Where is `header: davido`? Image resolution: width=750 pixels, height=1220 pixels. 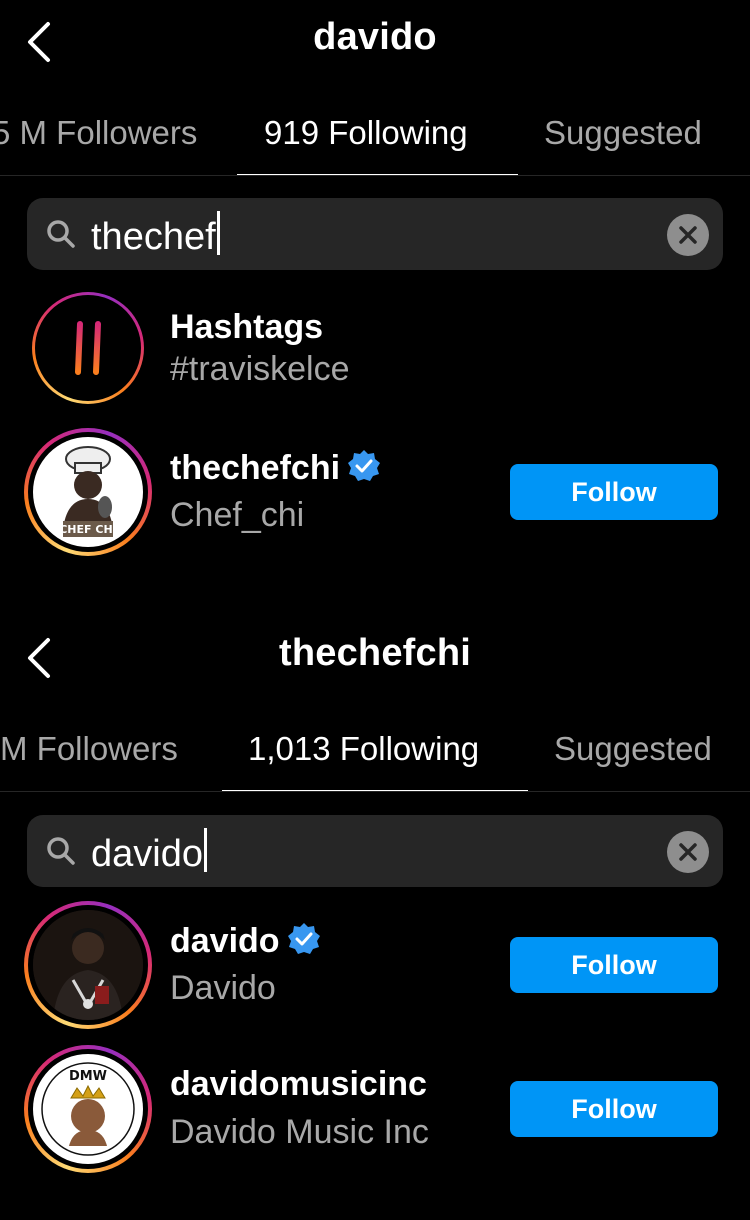 header: davido is located at coordinates (375, 42).